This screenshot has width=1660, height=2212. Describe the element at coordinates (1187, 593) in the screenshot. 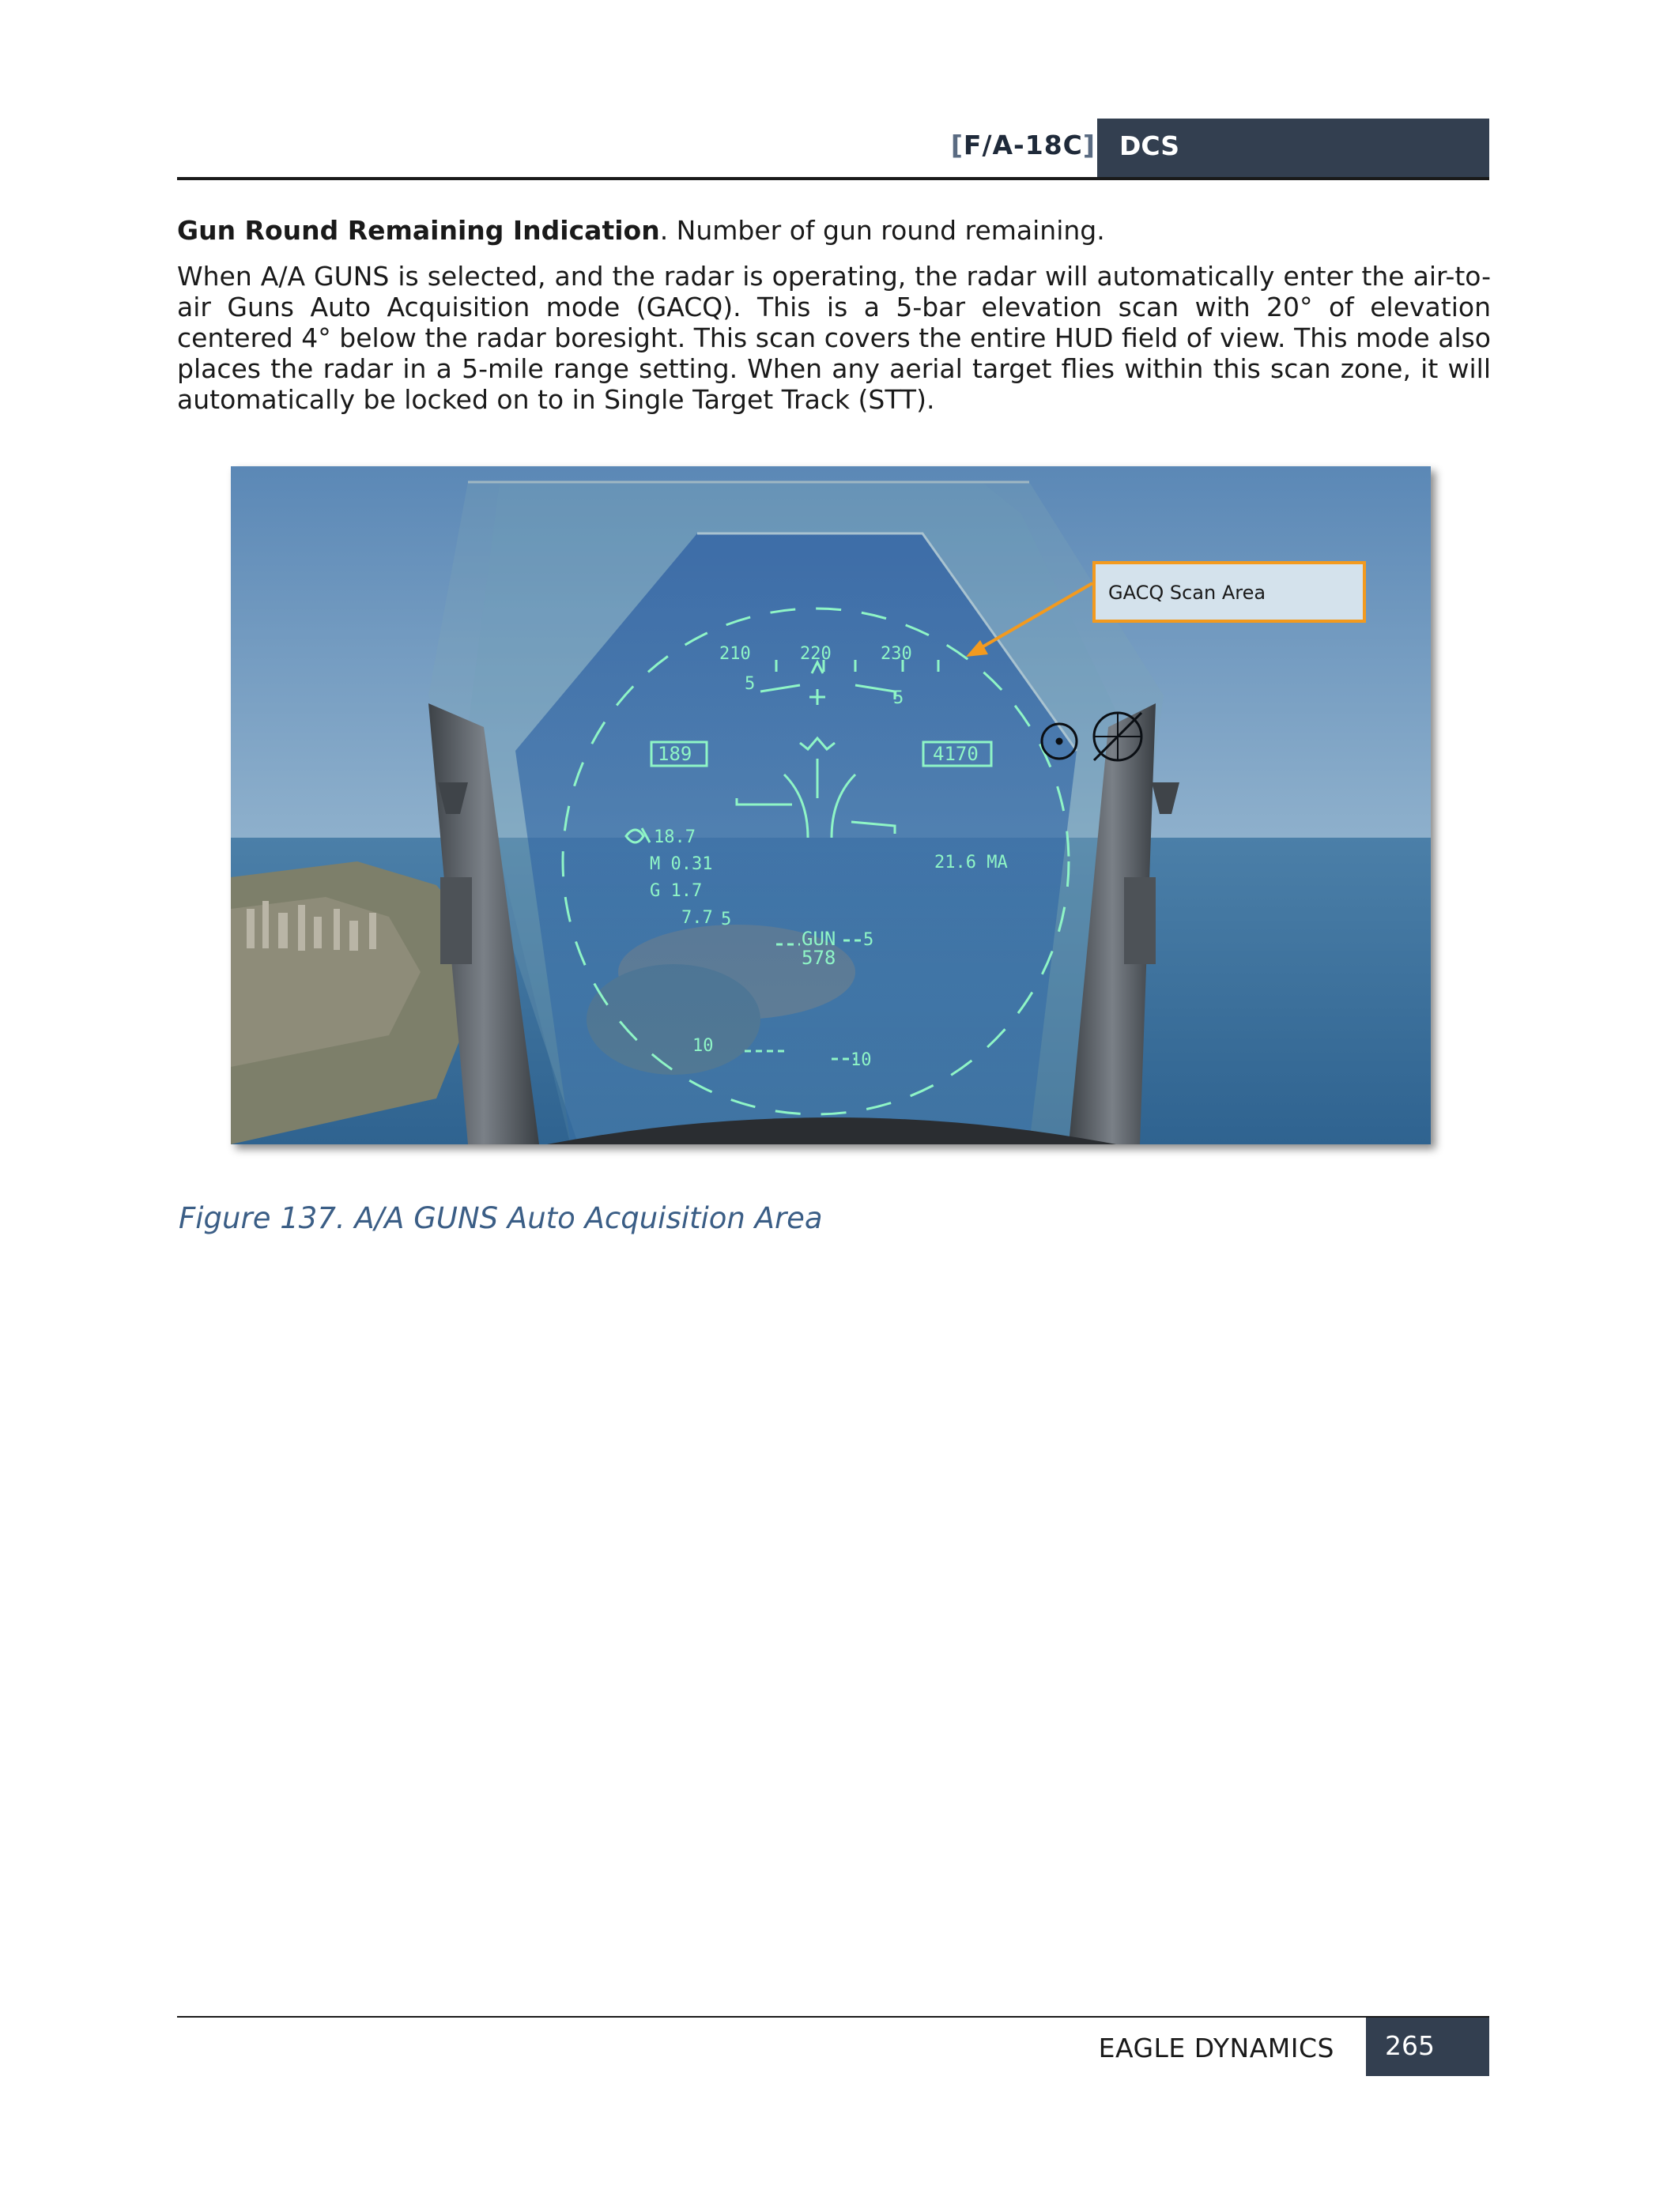

I see `callout-label: GACQ Scan Area` at that location.